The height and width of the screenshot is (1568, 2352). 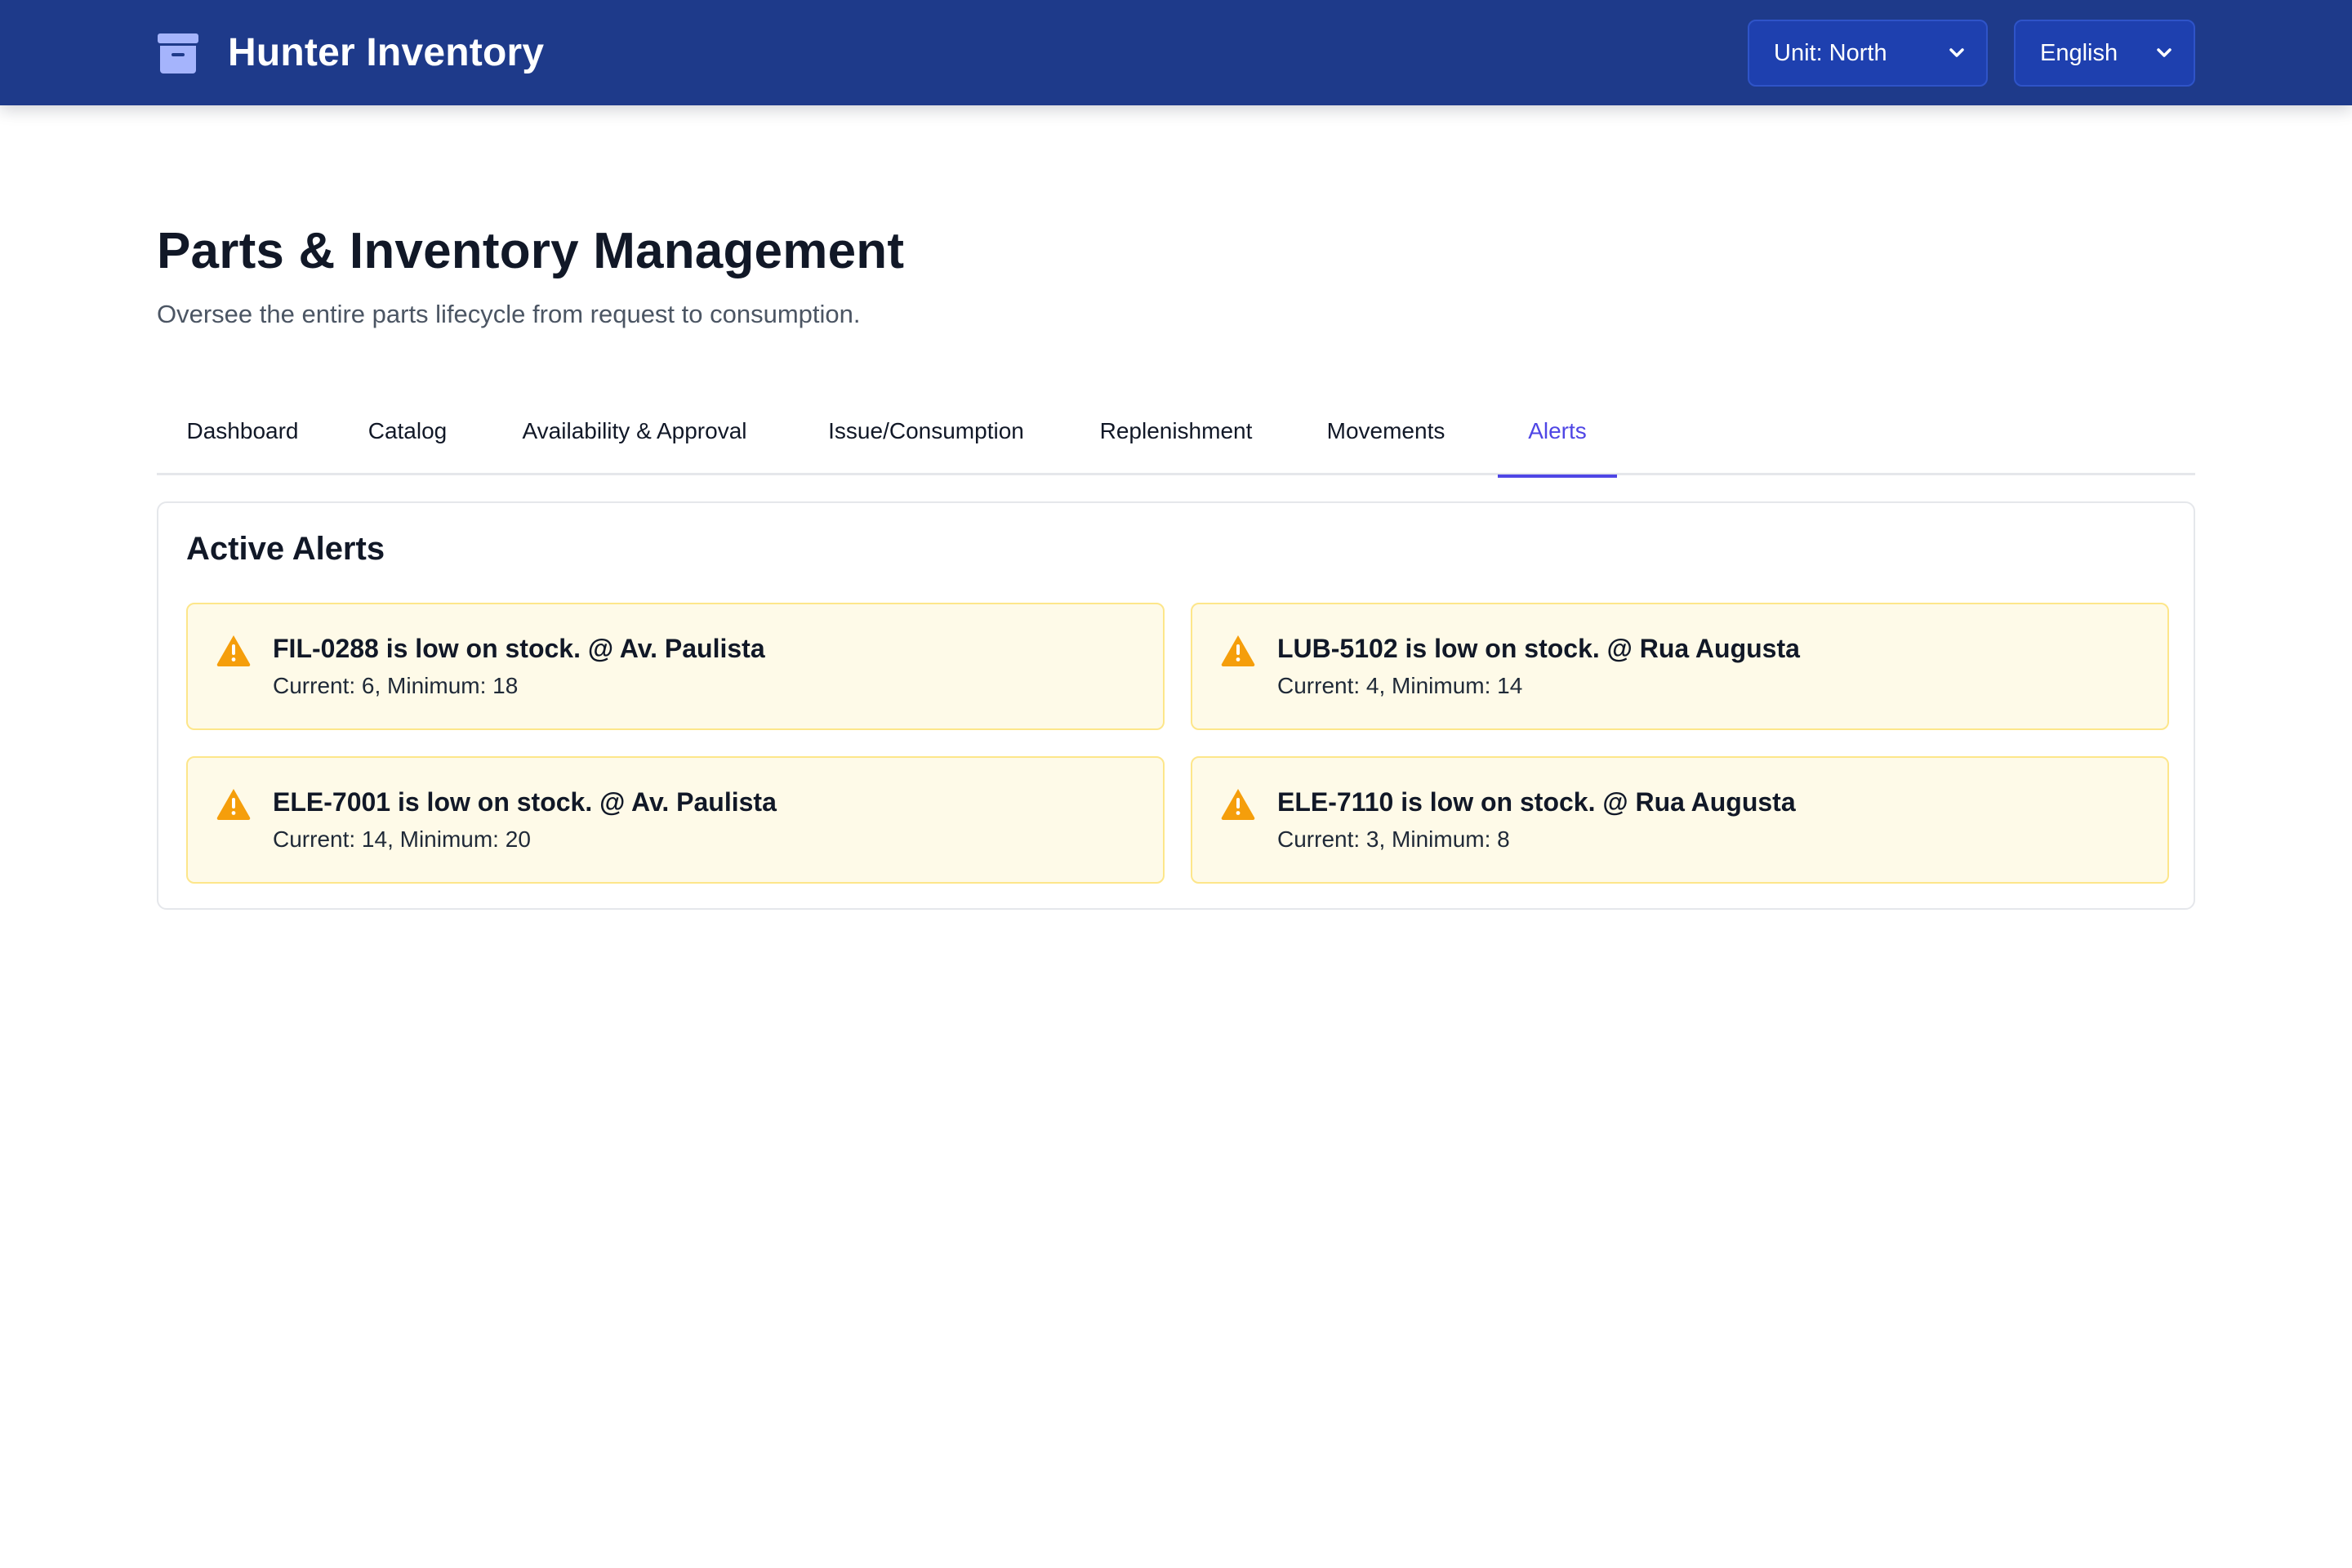 What do you see at coordinates (396, 685) in the screenshot?
I see `alert-detail: Current: 6, Minimum: 18` at bounding box center [396, 685].